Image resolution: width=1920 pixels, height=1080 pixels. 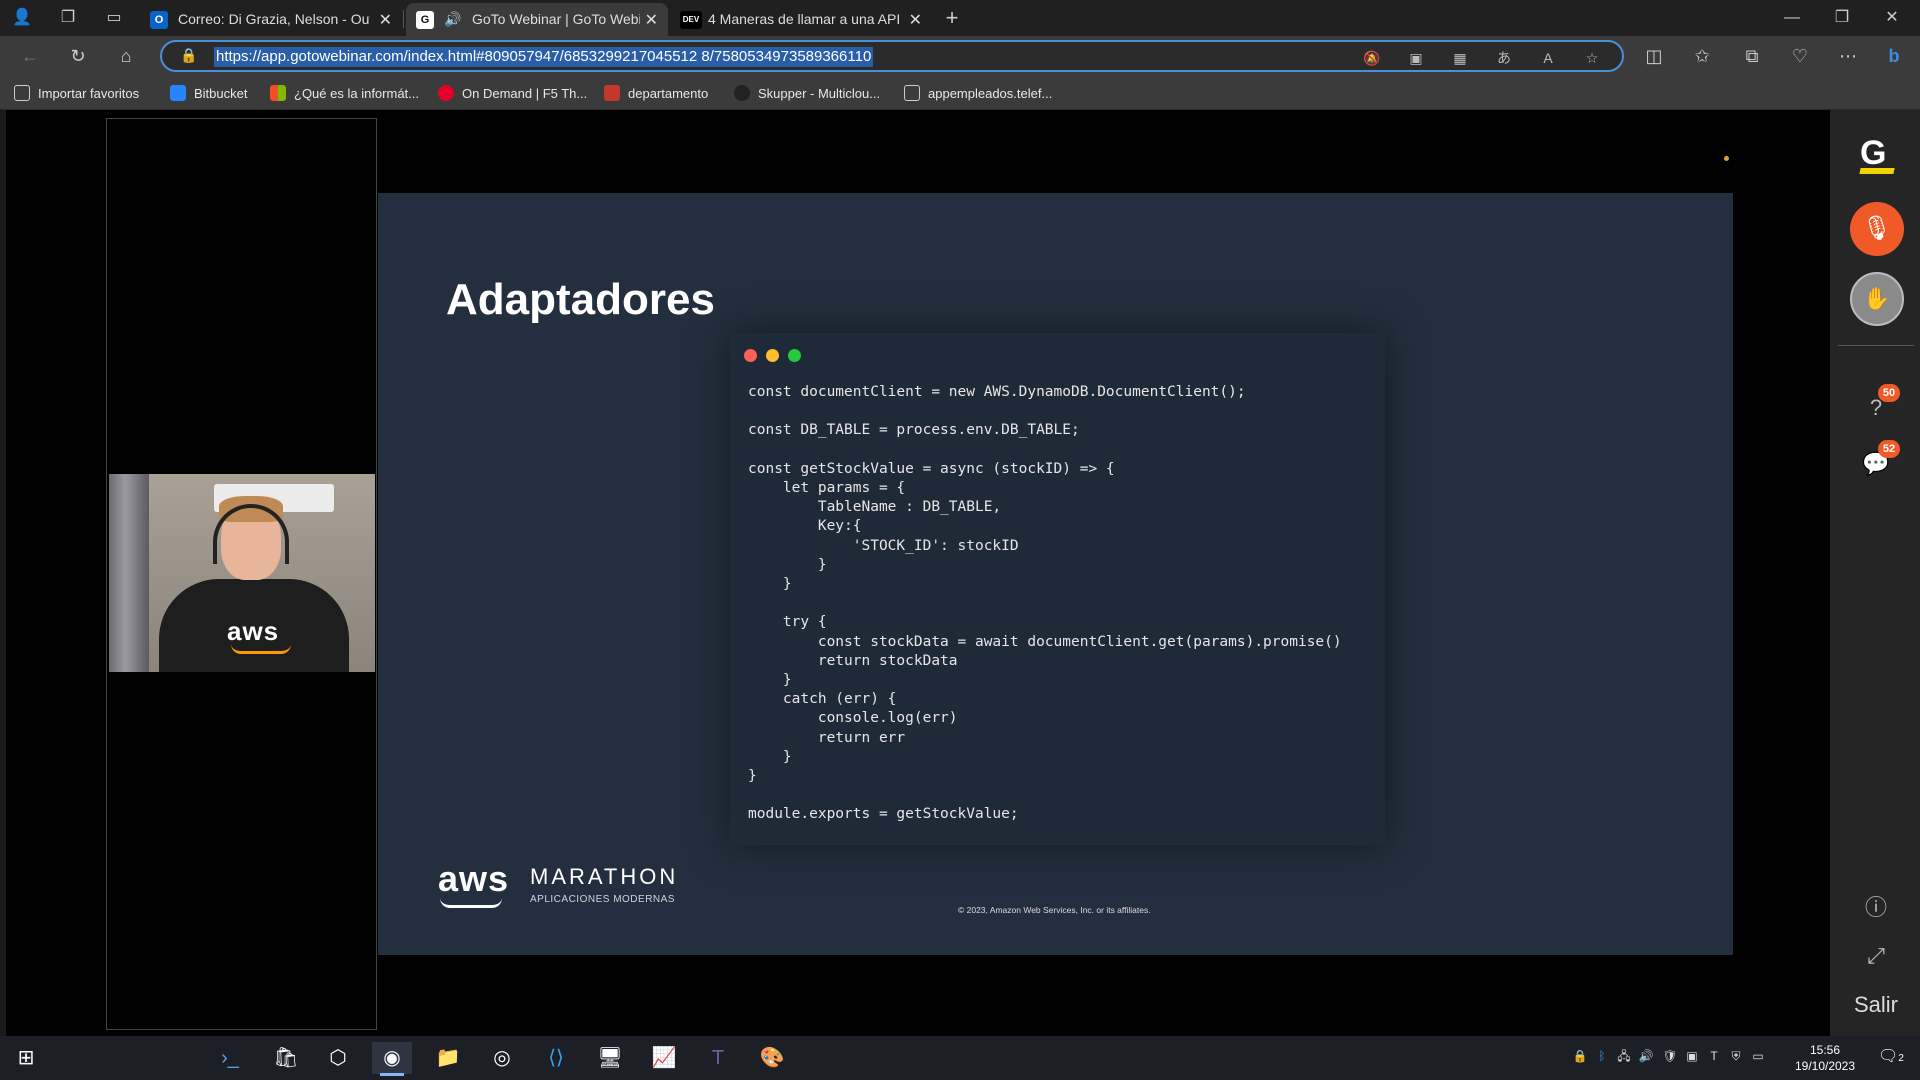 I want to click on teams-icon: T, so click(x=718, y=1058).